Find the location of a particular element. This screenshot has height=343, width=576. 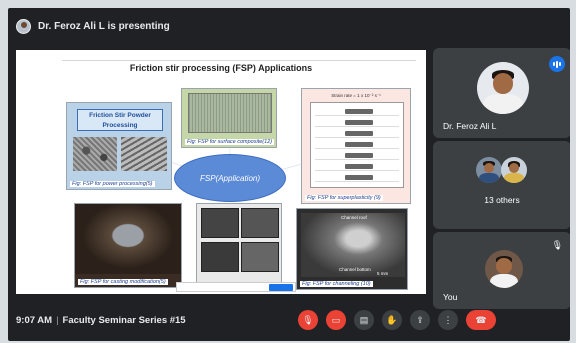

panel-casting-modification: Fig: FSP for casting modification(5) is located at coordinates (128, 245).